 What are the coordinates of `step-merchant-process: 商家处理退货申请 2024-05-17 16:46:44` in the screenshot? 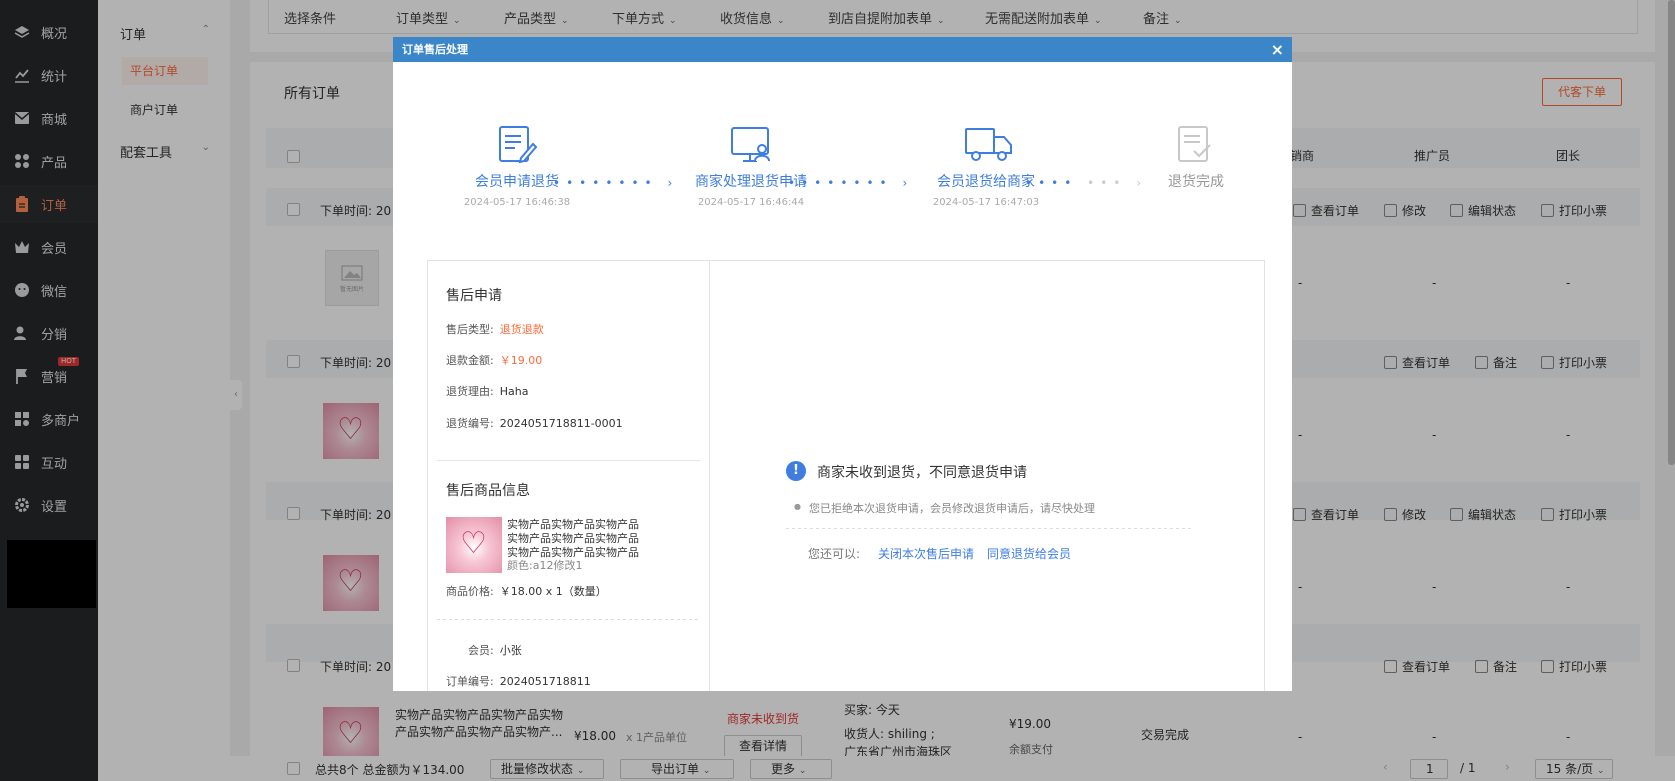 It's located at (751, 166).